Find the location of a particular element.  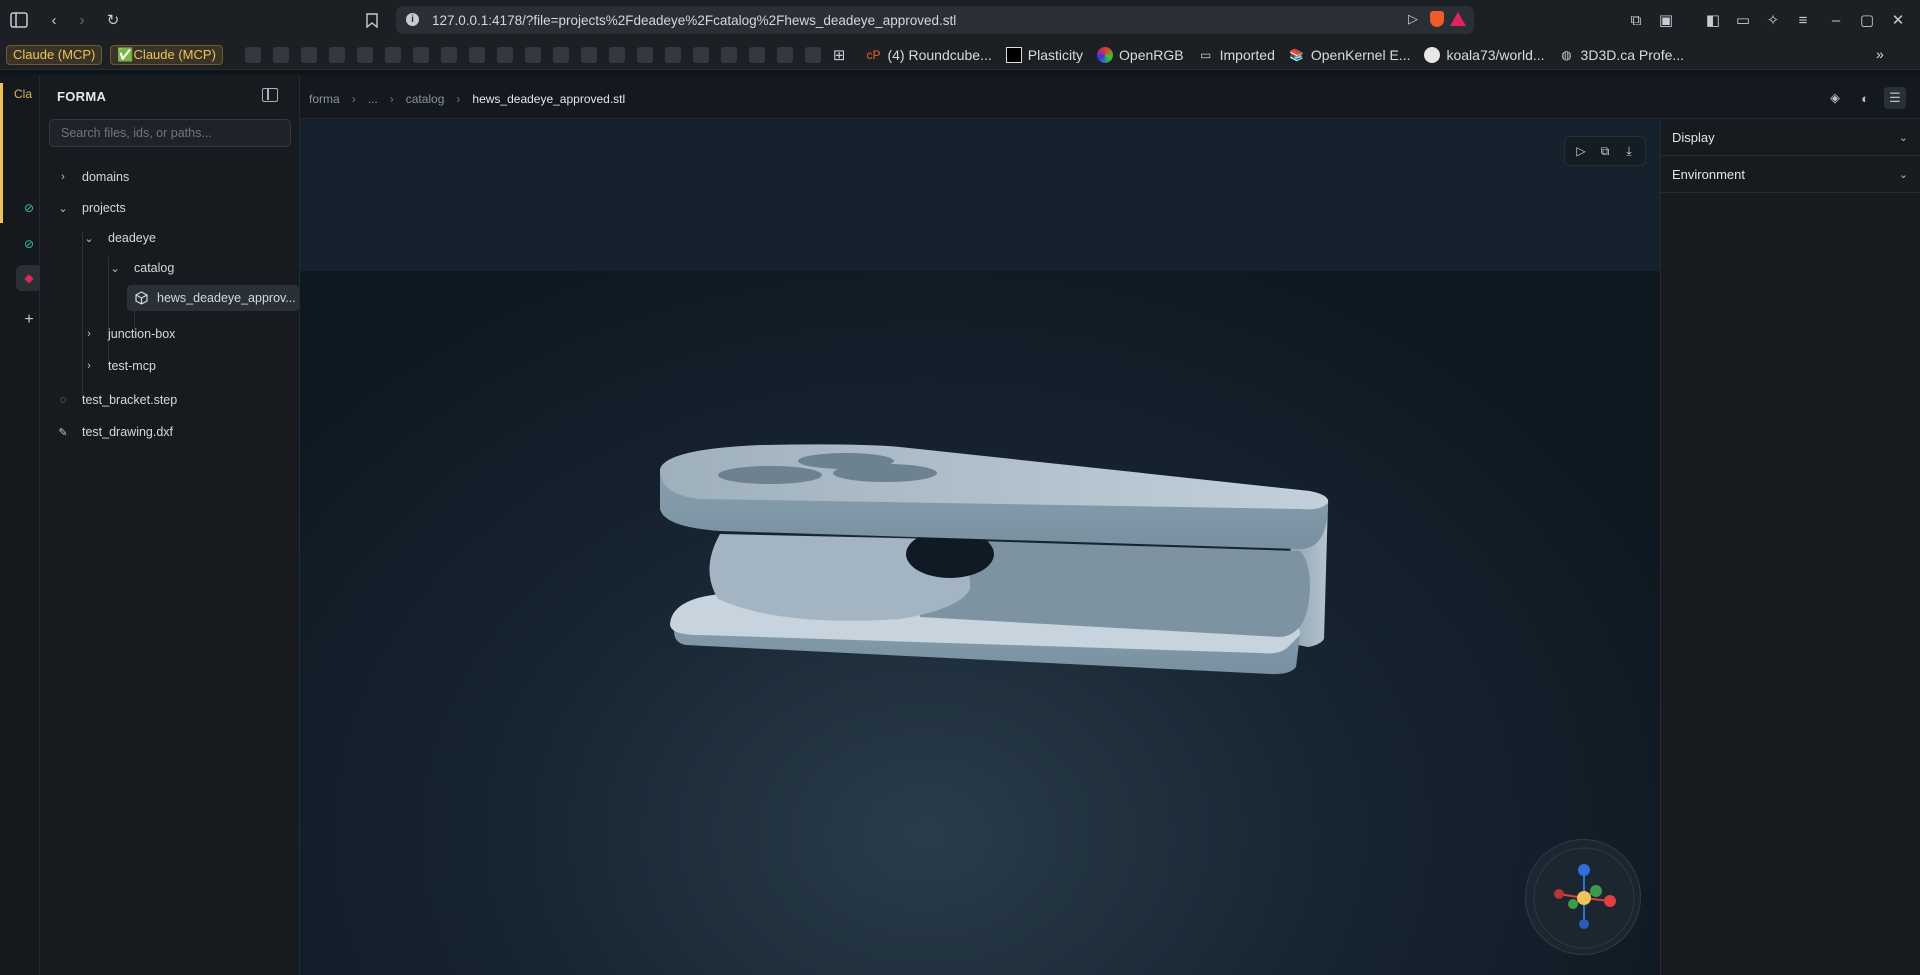

book-icon: 📚 is located at coordinates (1297, 54).